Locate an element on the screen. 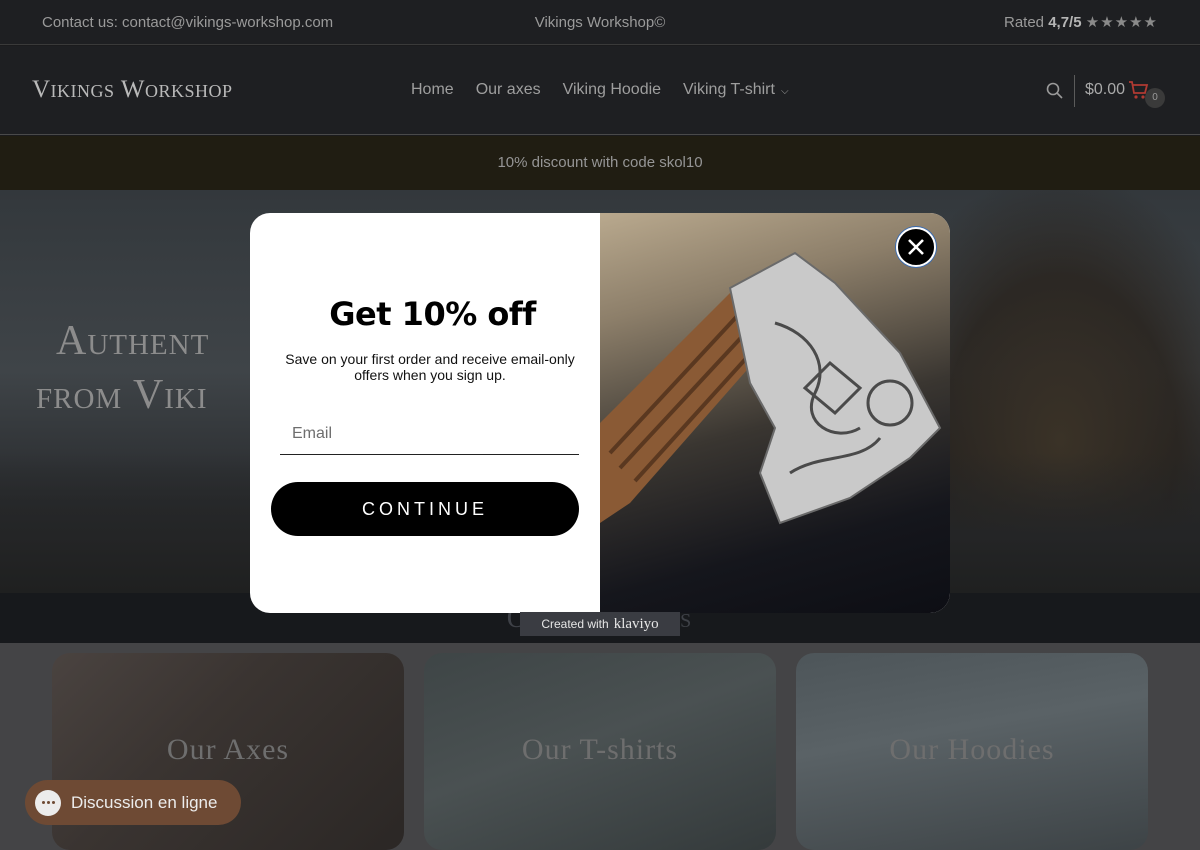  chat-bubble-icon is located at coordinates (48, 802).